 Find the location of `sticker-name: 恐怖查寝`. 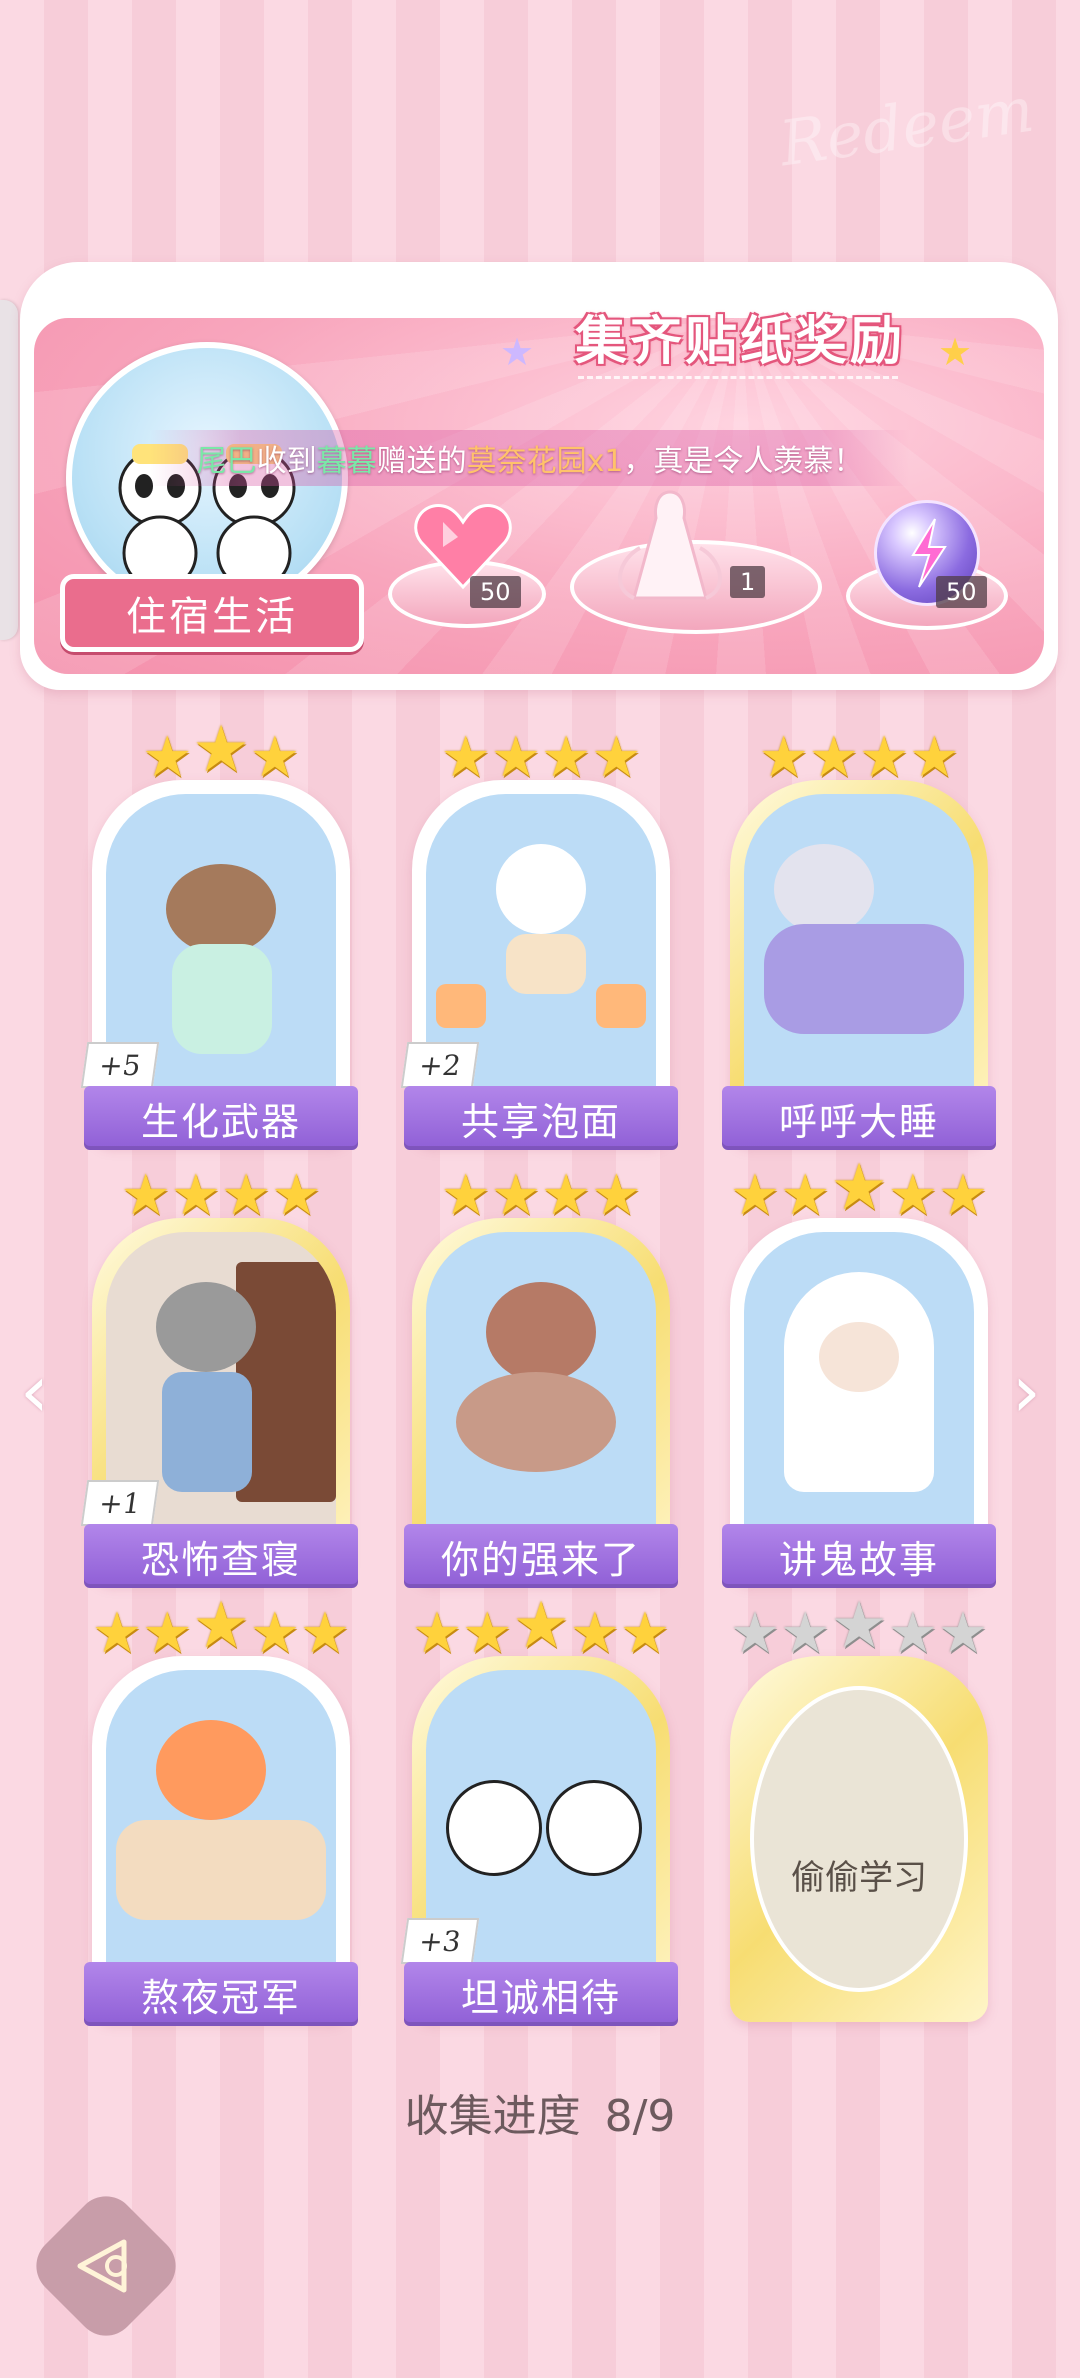

sticker-name: 恐怖查寝 is located at coordinates (221, 1556).